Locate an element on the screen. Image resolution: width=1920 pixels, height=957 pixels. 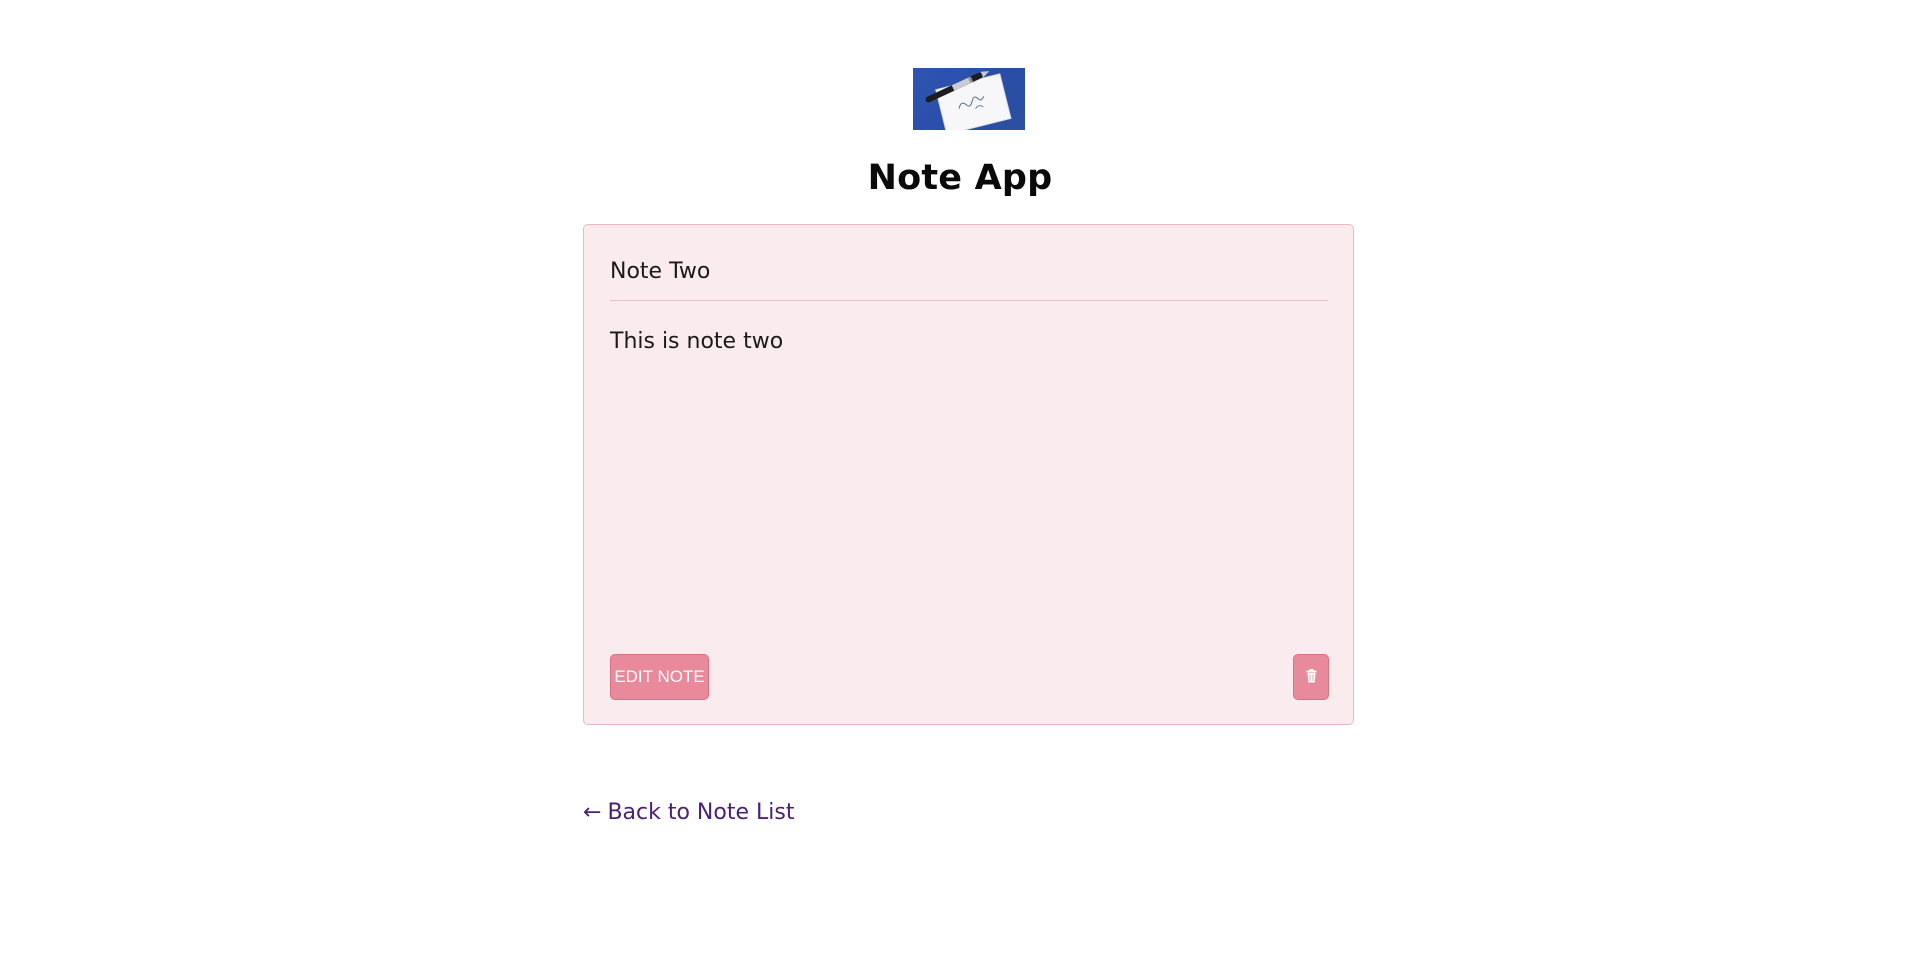
page-title: Note App is located at coordinates (960, 178).